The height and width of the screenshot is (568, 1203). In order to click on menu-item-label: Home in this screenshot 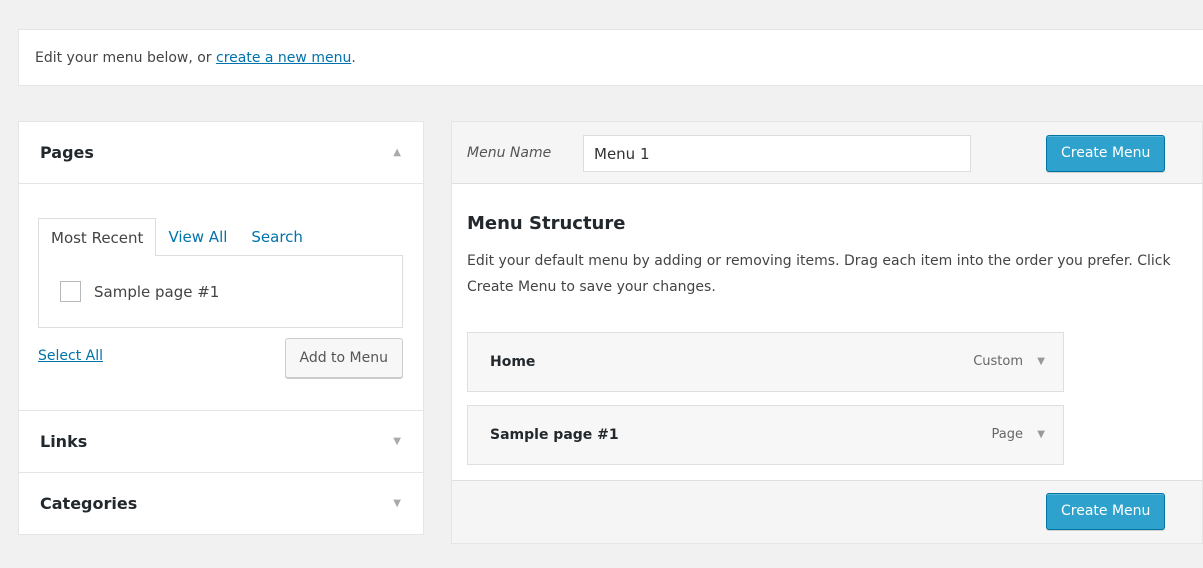, I will do `click(513, 362)`.